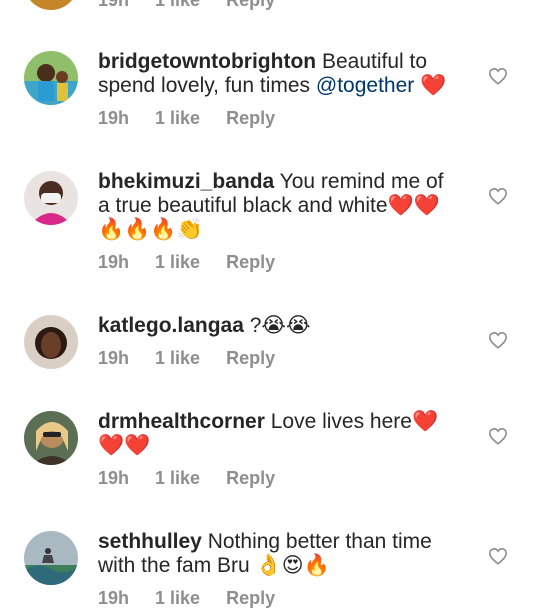  I want to click on comment-emojis: 😭😭, so click(286, 325).